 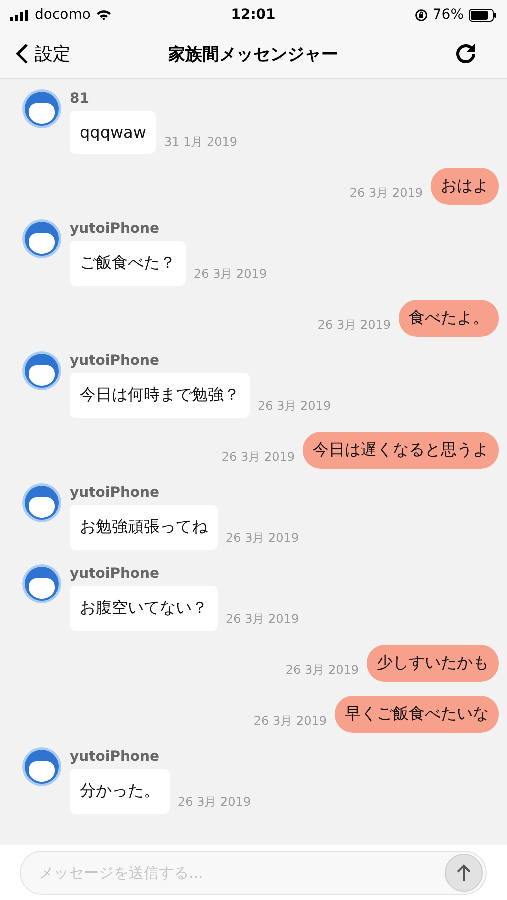 I want to click on message-bubble: 少しすいたかも, so click(x=433, y=663).